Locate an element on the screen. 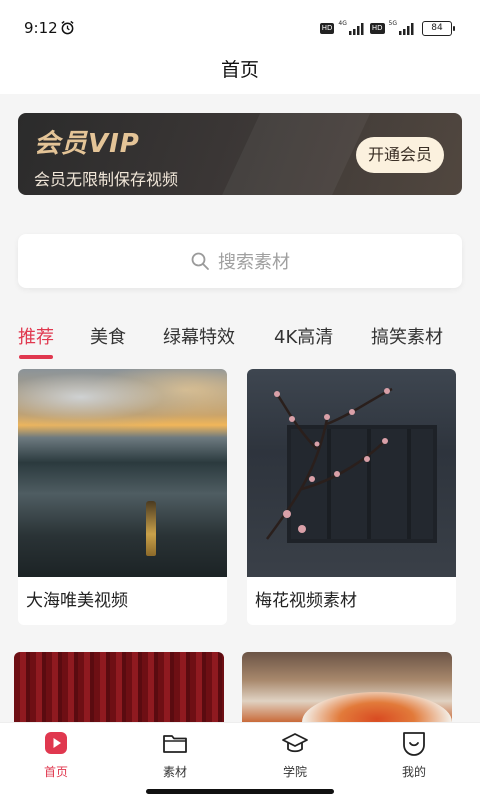  home-indicator is located at coordinates (240, 791).